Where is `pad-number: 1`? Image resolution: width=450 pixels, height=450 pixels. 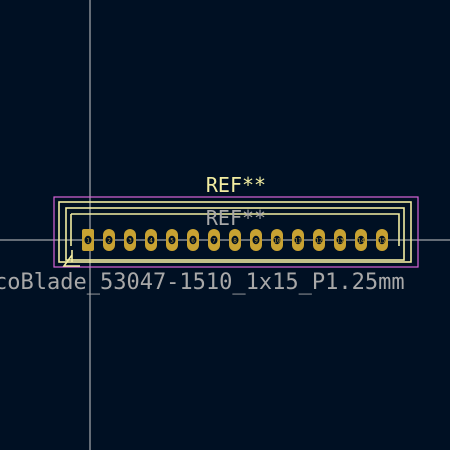 pad-number: 1 is located at coordinates (88, 241).